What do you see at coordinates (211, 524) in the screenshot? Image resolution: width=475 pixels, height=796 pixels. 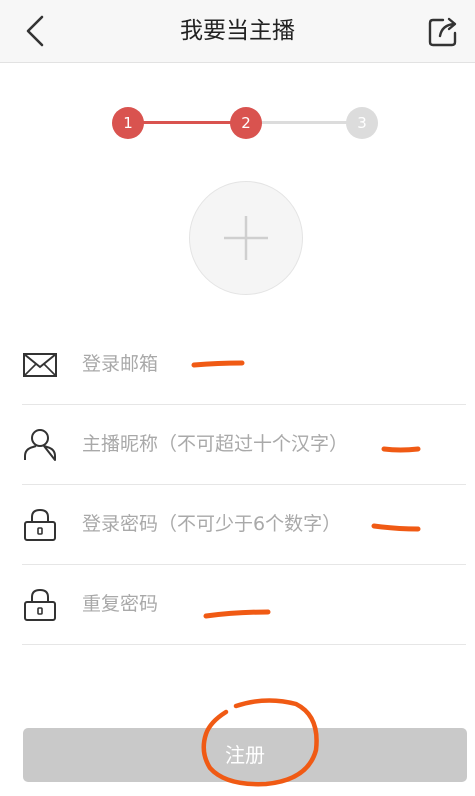 I see `password-input: 登录密码（不可少于6个数字）` at bounding box center [211, 524].